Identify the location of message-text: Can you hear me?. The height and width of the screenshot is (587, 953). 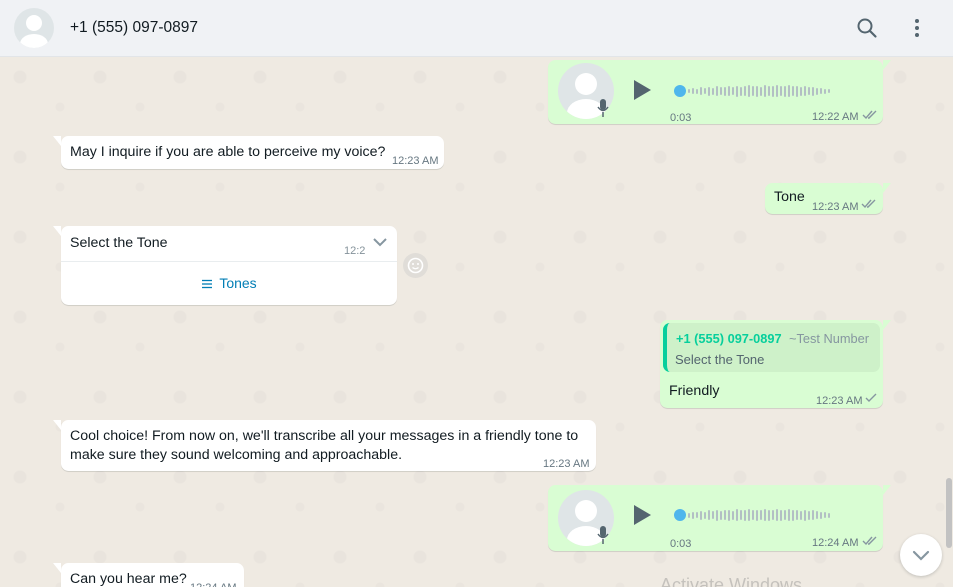
(128, 579).